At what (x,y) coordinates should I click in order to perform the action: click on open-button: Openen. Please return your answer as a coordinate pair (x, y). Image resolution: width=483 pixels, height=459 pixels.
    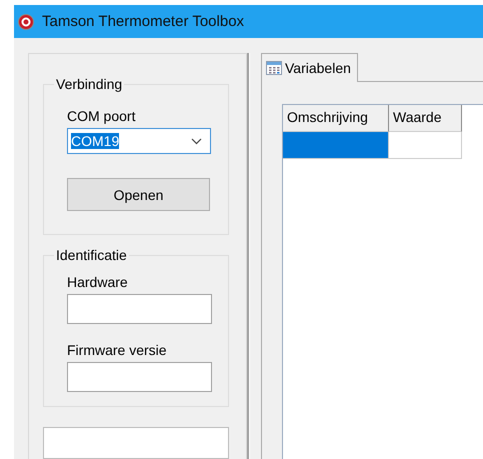
    Looking at the image, I should click on (138, 194).